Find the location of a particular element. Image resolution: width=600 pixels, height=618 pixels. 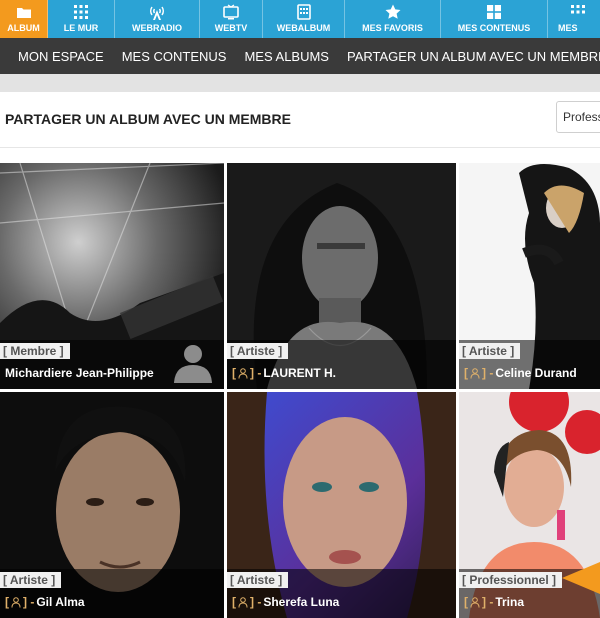

nav-item-le-mur: LE MUR is located at coordinates (81, 19).